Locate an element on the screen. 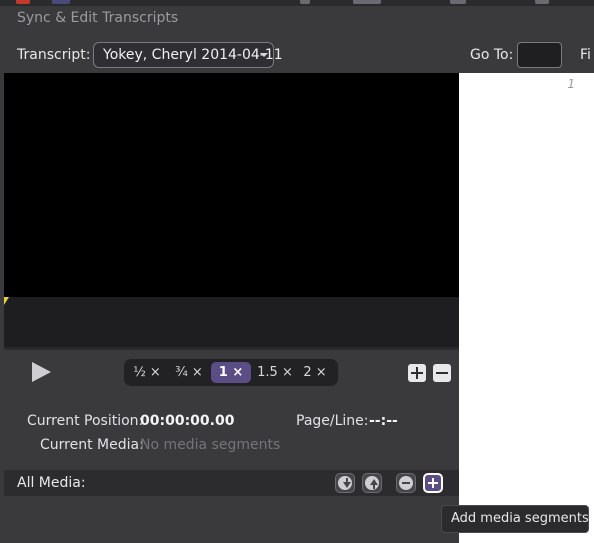 The image size is (594, 543). current-position-label: Current Position: is located at coordinates (85, 421).